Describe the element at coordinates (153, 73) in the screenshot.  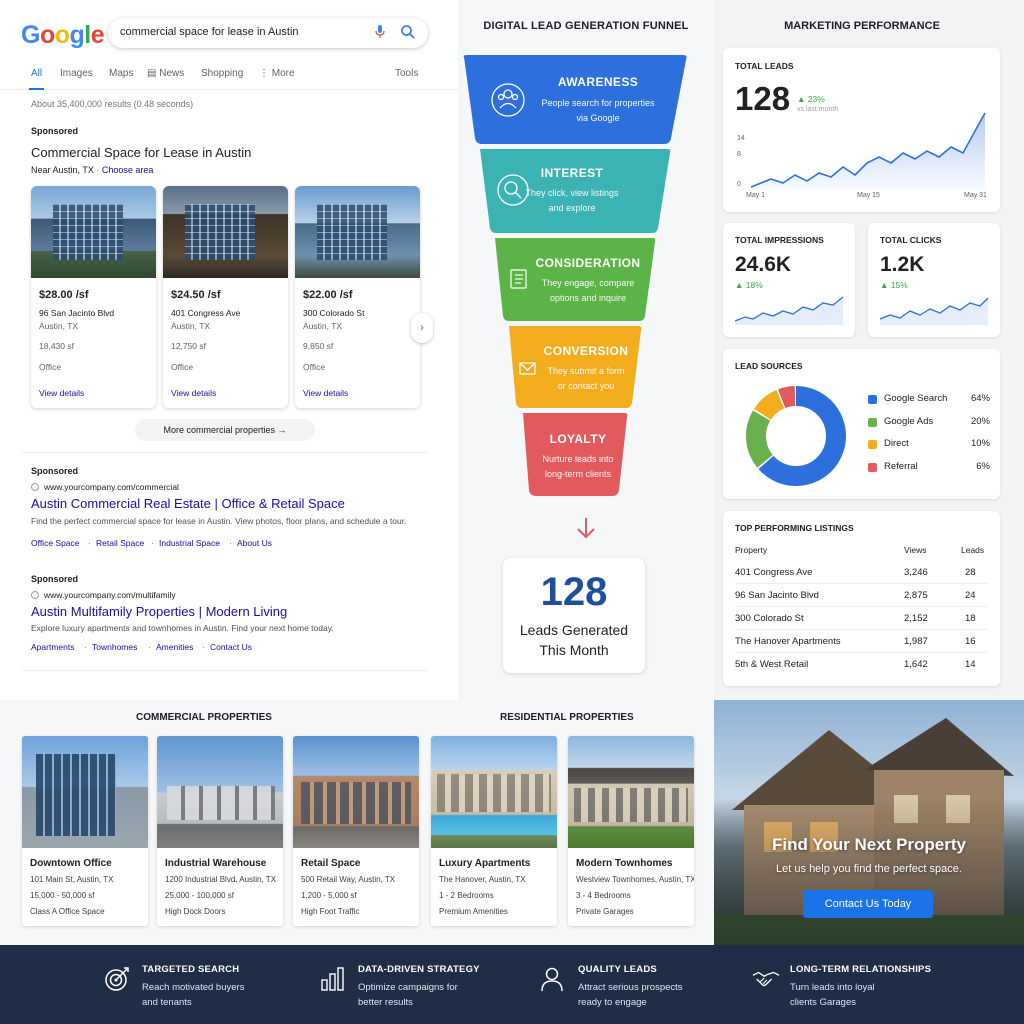
I see `news-icon: ▤` at that location.